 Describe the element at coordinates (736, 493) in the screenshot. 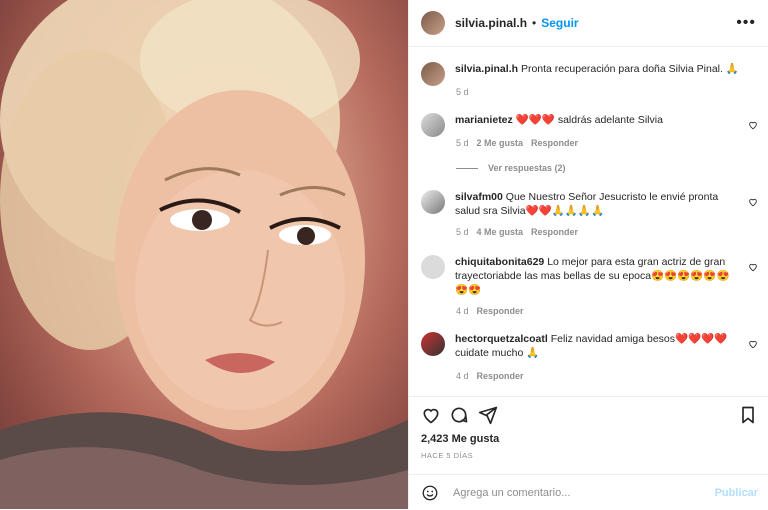

I see `publish-button: Publicar` at that location.